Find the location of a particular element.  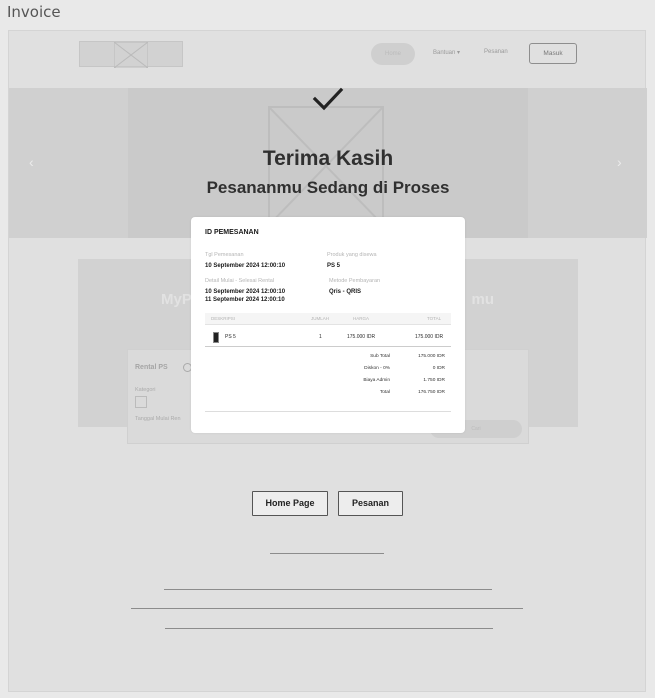

nav-link-orders: Pesanan is located at coordinates (496, 52).